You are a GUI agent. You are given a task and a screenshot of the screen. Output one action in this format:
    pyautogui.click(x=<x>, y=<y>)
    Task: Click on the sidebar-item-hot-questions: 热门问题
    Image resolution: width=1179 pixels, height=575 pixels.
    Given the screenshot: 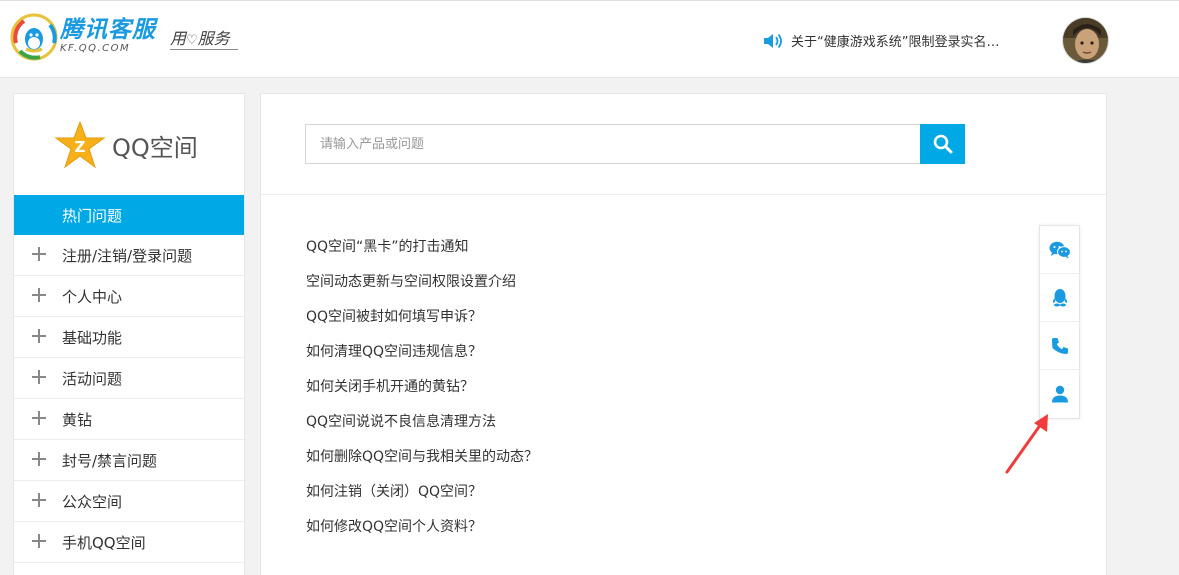 What is the action you would take?
    pyautogui.click(x=129, y=215)
    